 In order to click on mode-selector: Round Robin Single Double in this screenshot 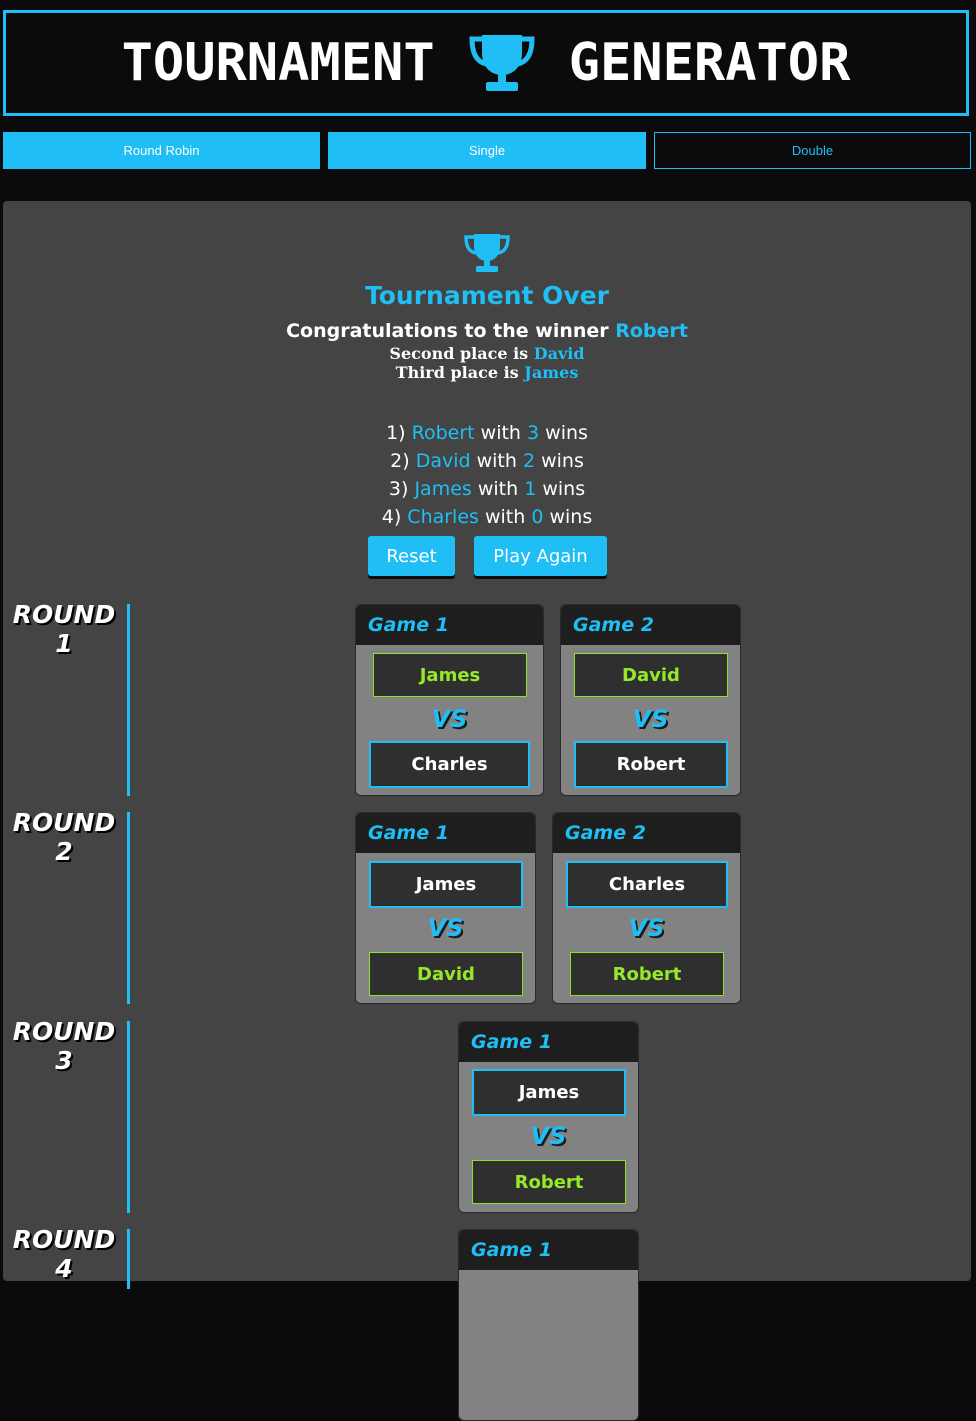, I will do `click(487, 150)`.